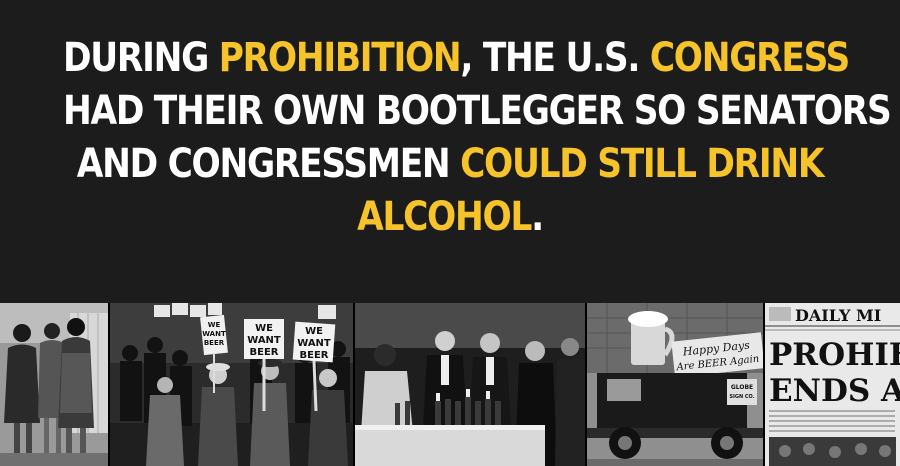 The width and height of the screenshot is (900, 466). I want to click on headline-line: DURING PROHIBITION, THE U.S. CONGRESS, so click(456, 58).